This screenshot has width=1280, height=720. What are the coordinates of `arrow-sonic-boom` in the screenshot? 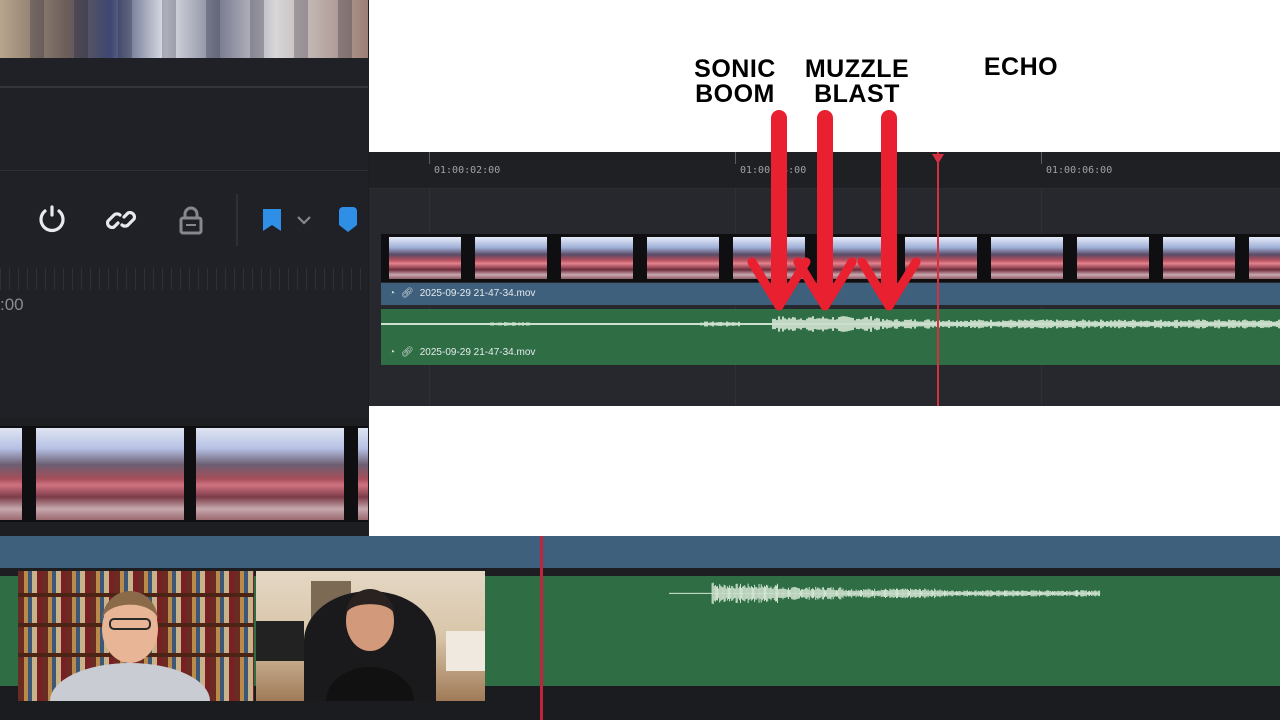 It's located at (779, 210).